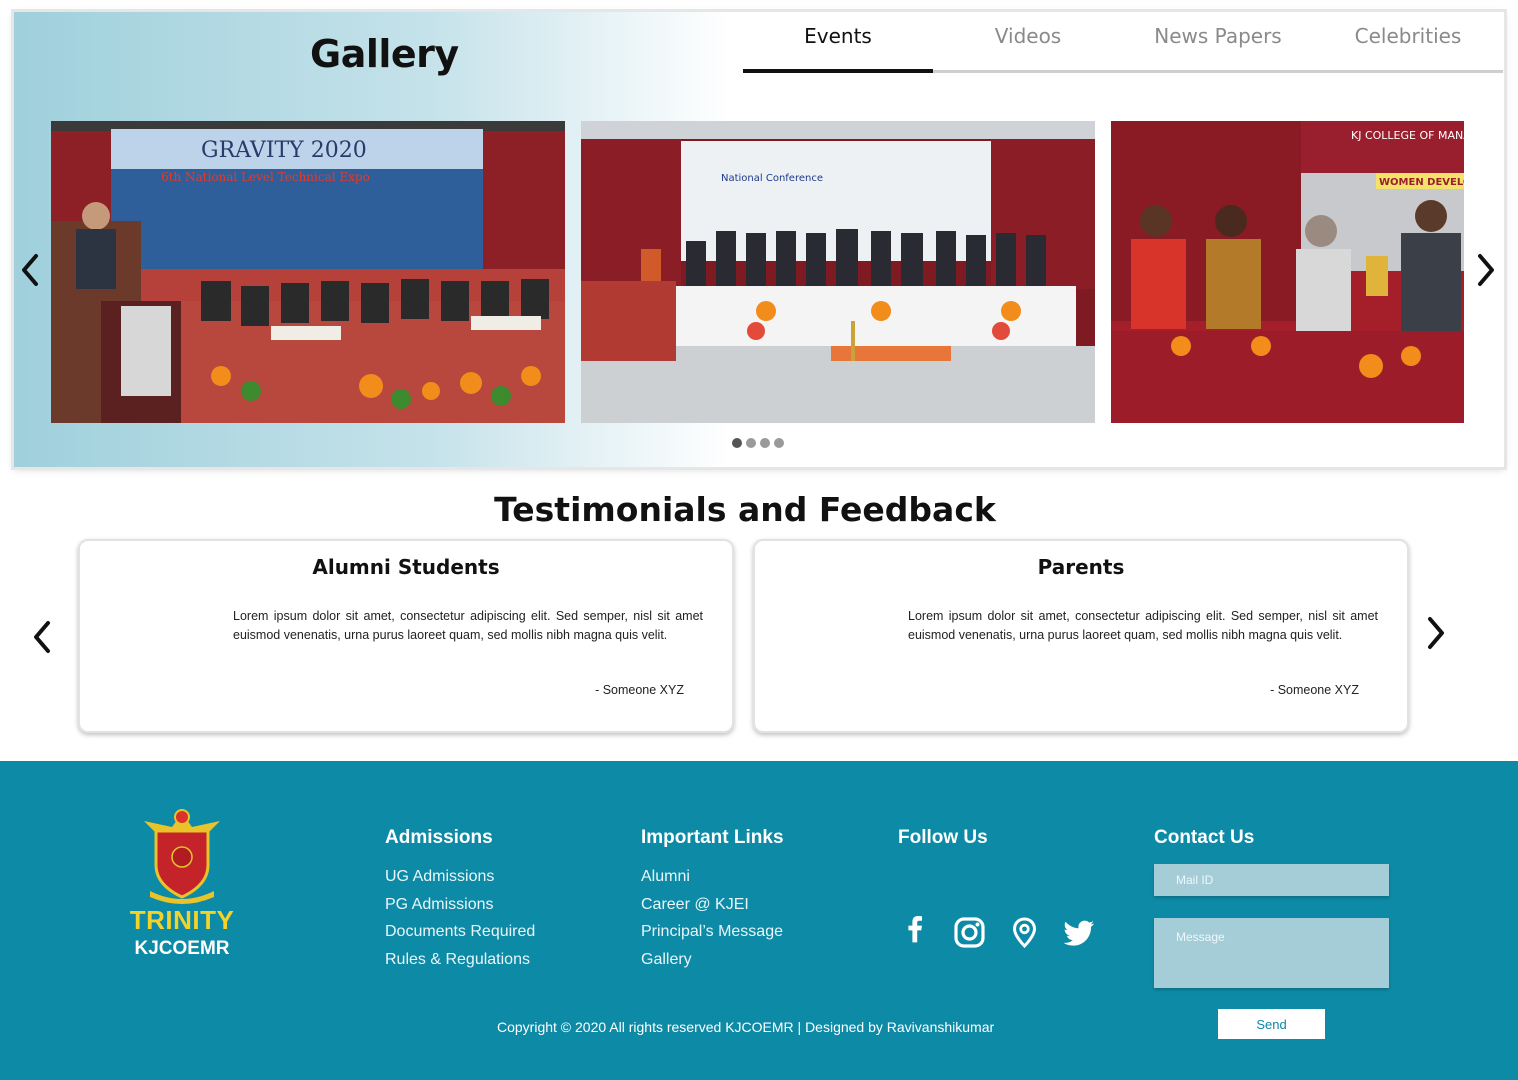 This screenshot has height=1080, width=1518. Describe the element at coordinates (460, 932) in the screenshot. I see `link-documents-required: Documents Required` at that location.